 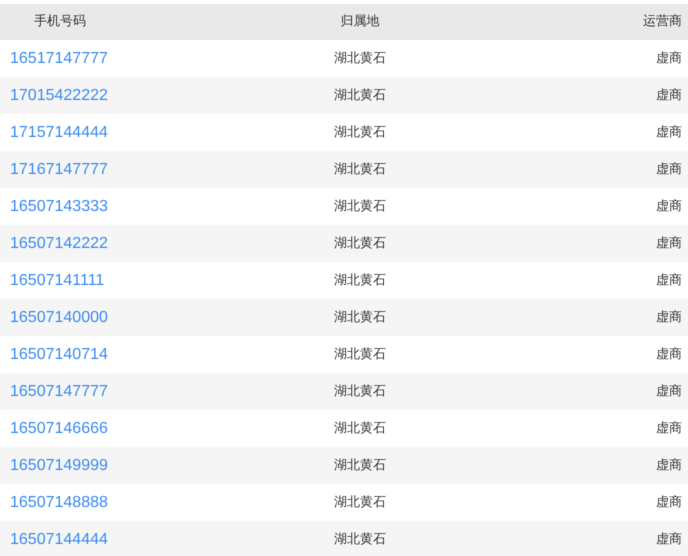 What do you see at coordinates (59, 243) in the screenshot?
I see `phone-number-link: 16507142222` at bounding box center [59, 243].